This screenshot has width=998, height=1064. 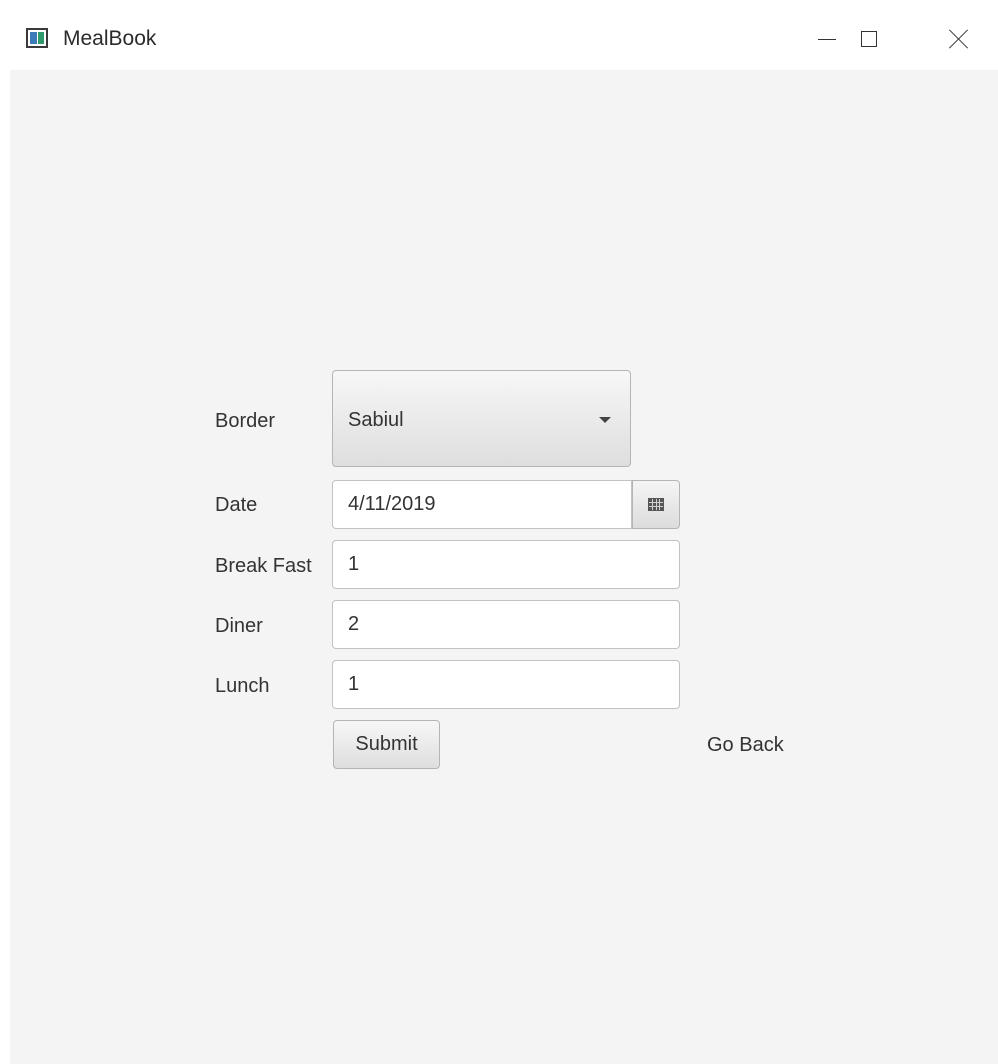 What do you see at coordinates (506, 684) in the screenshot?
I see `lunch-input` at bounding box center [506, 684].